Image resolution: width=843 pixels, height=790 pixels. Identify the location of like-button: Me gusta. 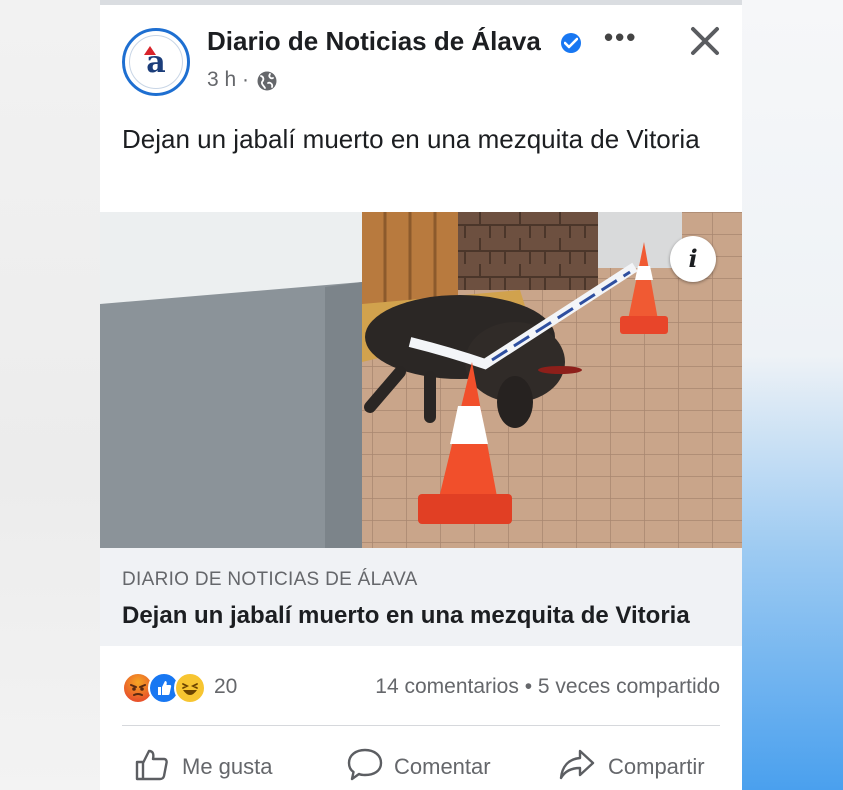
(209, 766).